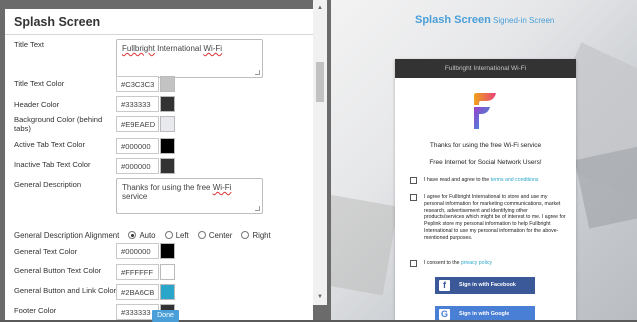 This screenshot has height=322, width=637. I want to click on google-signin-button: G Sign in with Google, so click(485, 313).